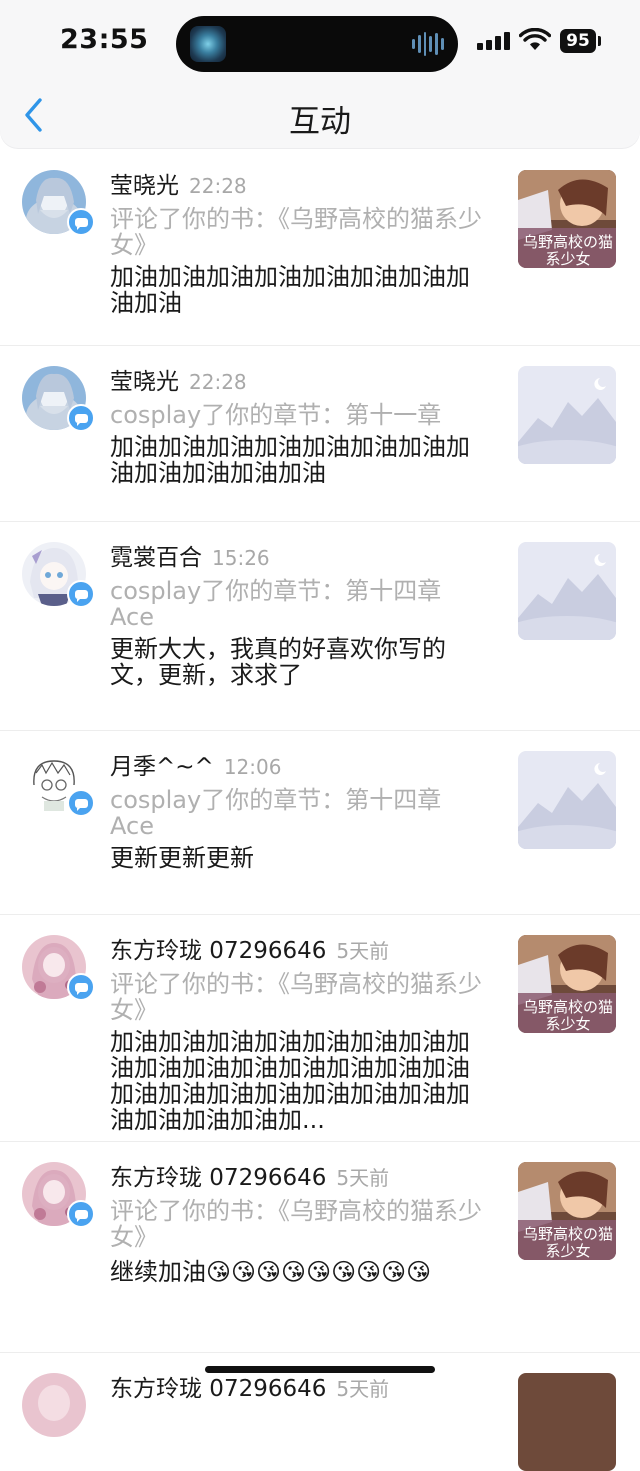  What do you see at coordinates (493, 41) in the screenshot?
I see `cellular-signal-icon` at bounding box center [493, 41].